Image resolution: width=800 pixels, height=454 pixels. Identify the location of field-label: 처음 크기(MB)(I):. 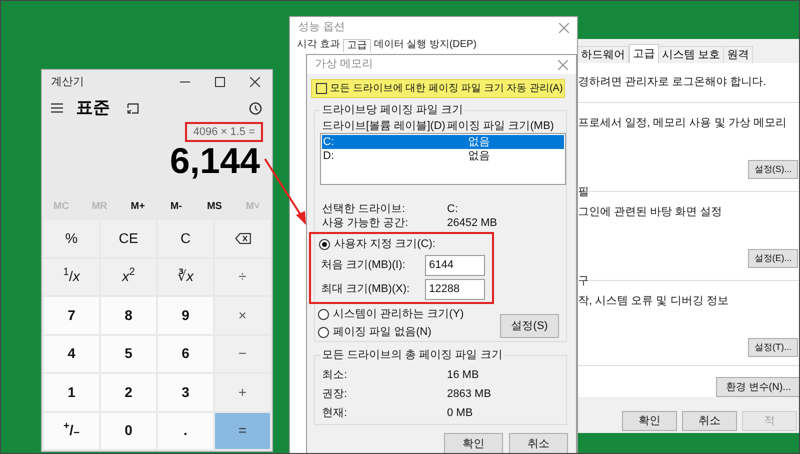
(363, 266).